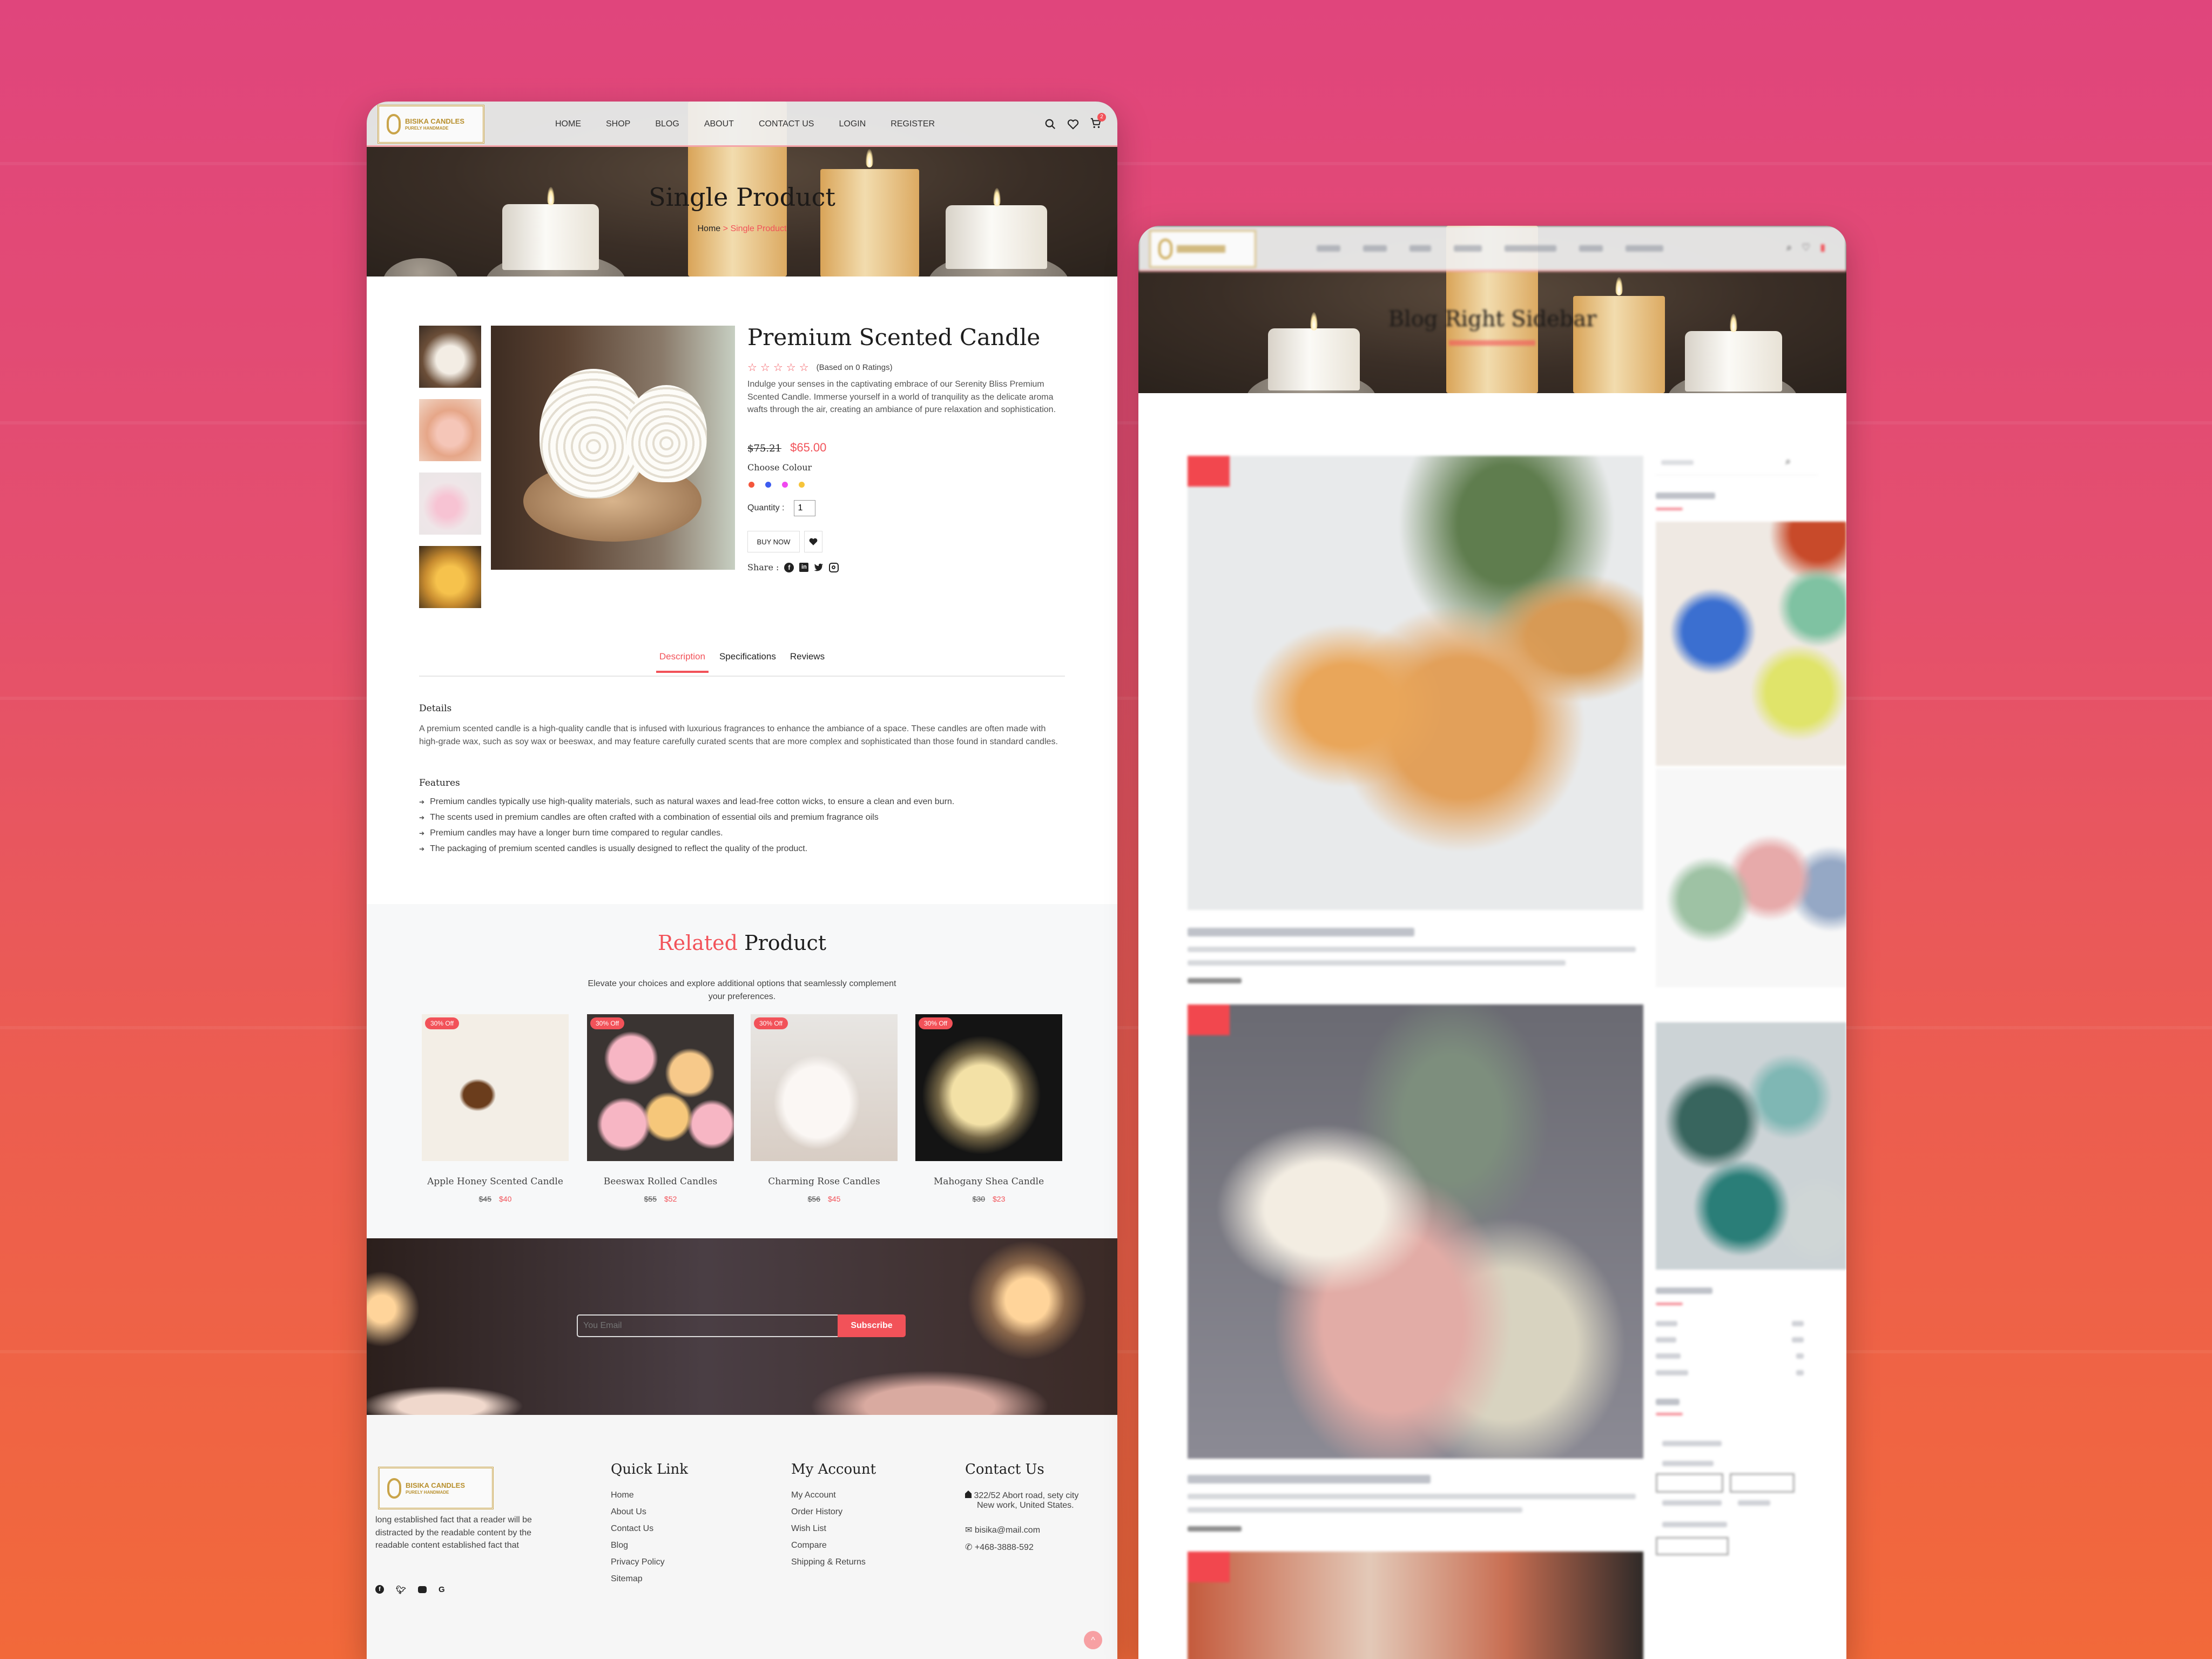 The height and width of the screenshot is (1659, 2212). What do you see at coordinates (427, 1492) in the screenshot?
I see `logo-tagline: PURELY HANDMADE` at bounding box center [427, 1492].